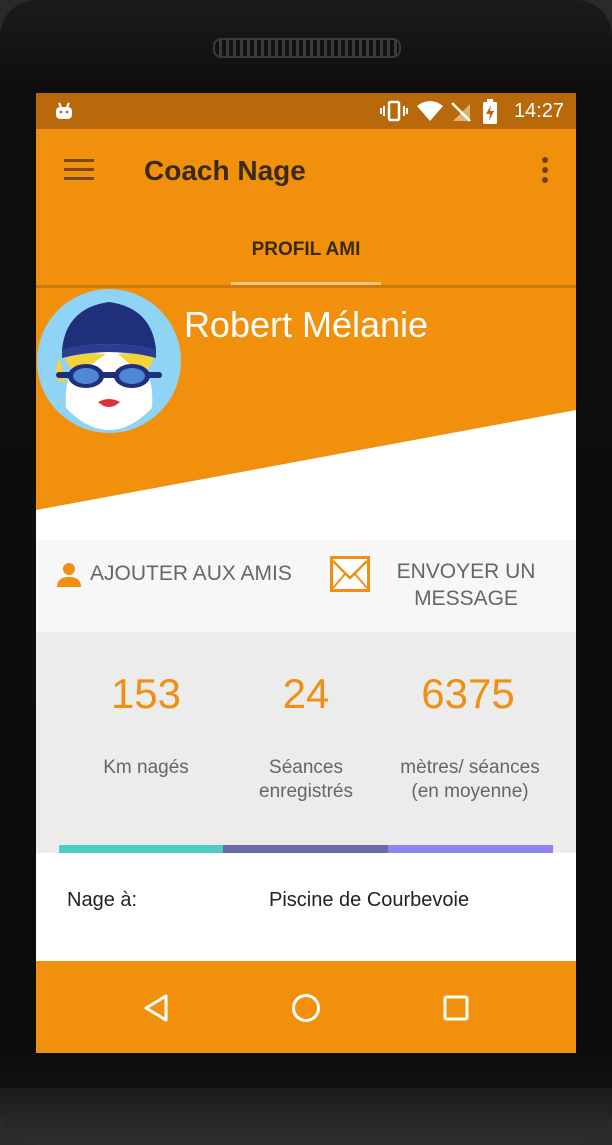  I want to click on stat-km: 153 Km nagés, so click(146, 706).